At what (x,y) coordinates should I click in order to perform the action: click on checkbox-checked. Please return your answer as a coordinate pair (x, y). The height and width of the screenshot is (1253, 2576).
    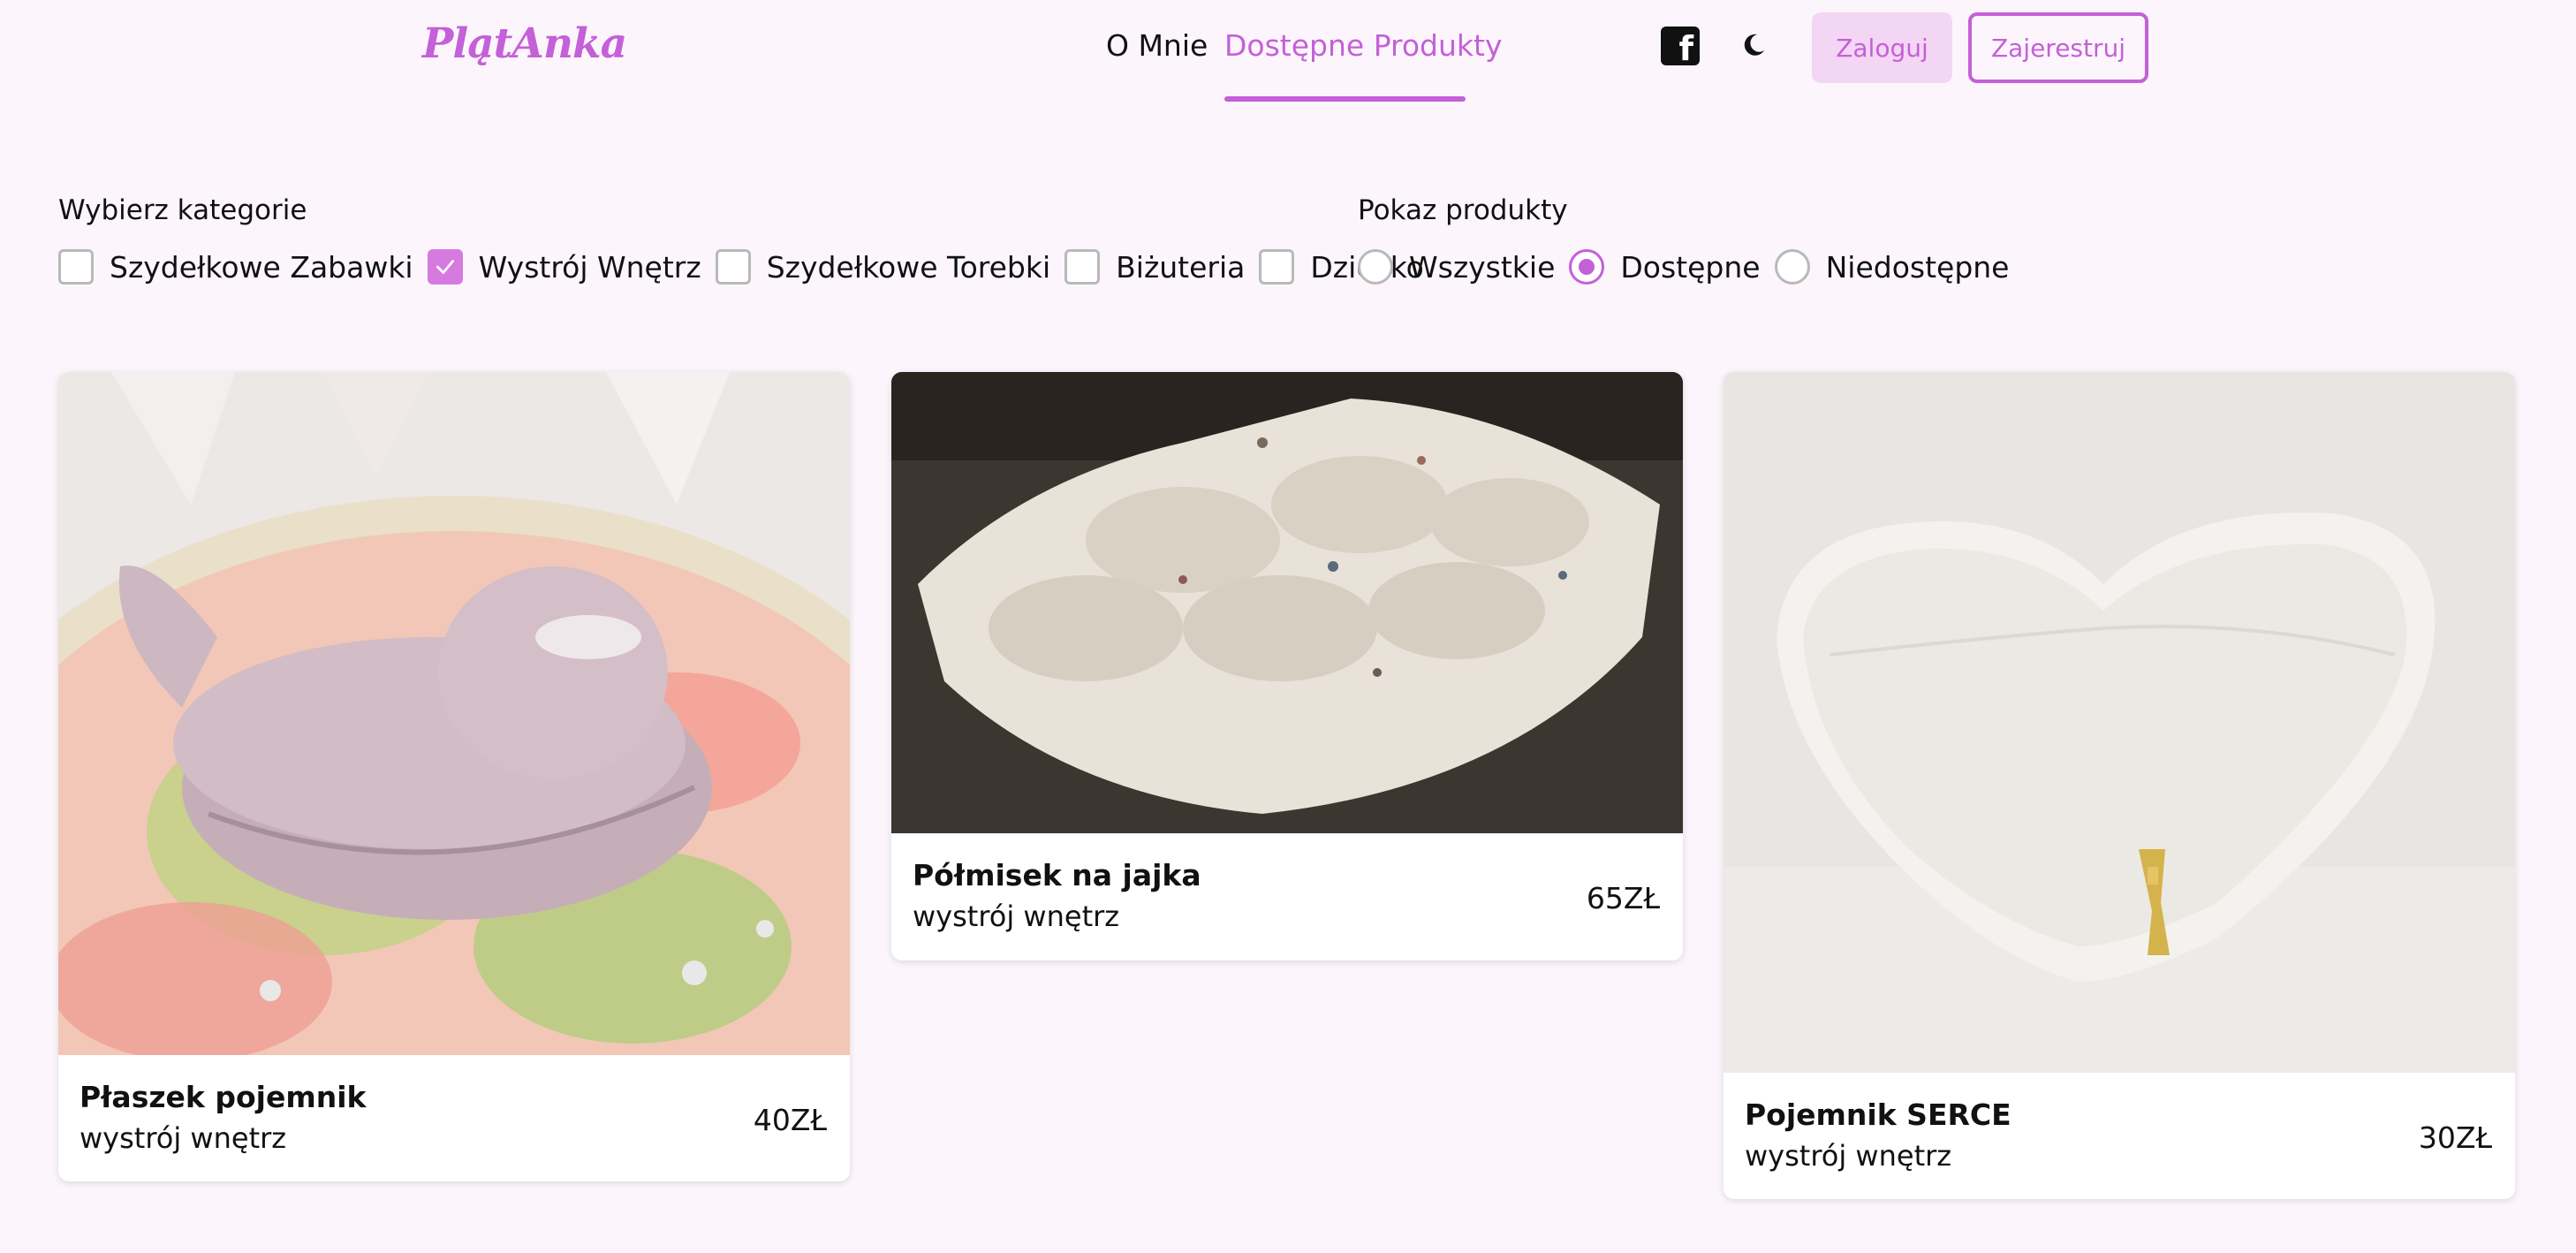
    Looking at the image, I should click on (445, 267).